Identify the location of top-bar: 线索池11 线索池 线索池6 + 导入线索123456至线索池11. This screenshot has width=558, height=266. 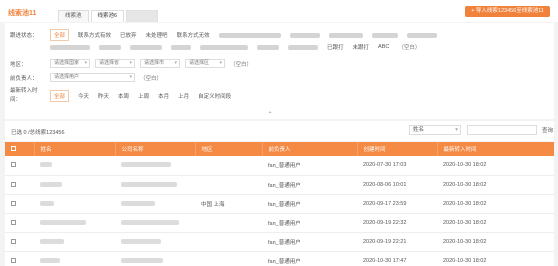
(279, 11).